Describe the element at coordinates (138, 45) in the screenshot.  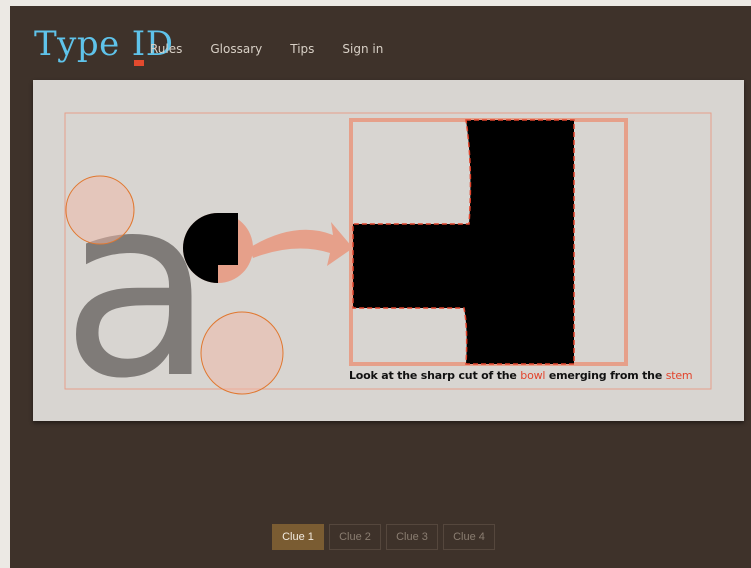
I see `logo-i: I` at that location.